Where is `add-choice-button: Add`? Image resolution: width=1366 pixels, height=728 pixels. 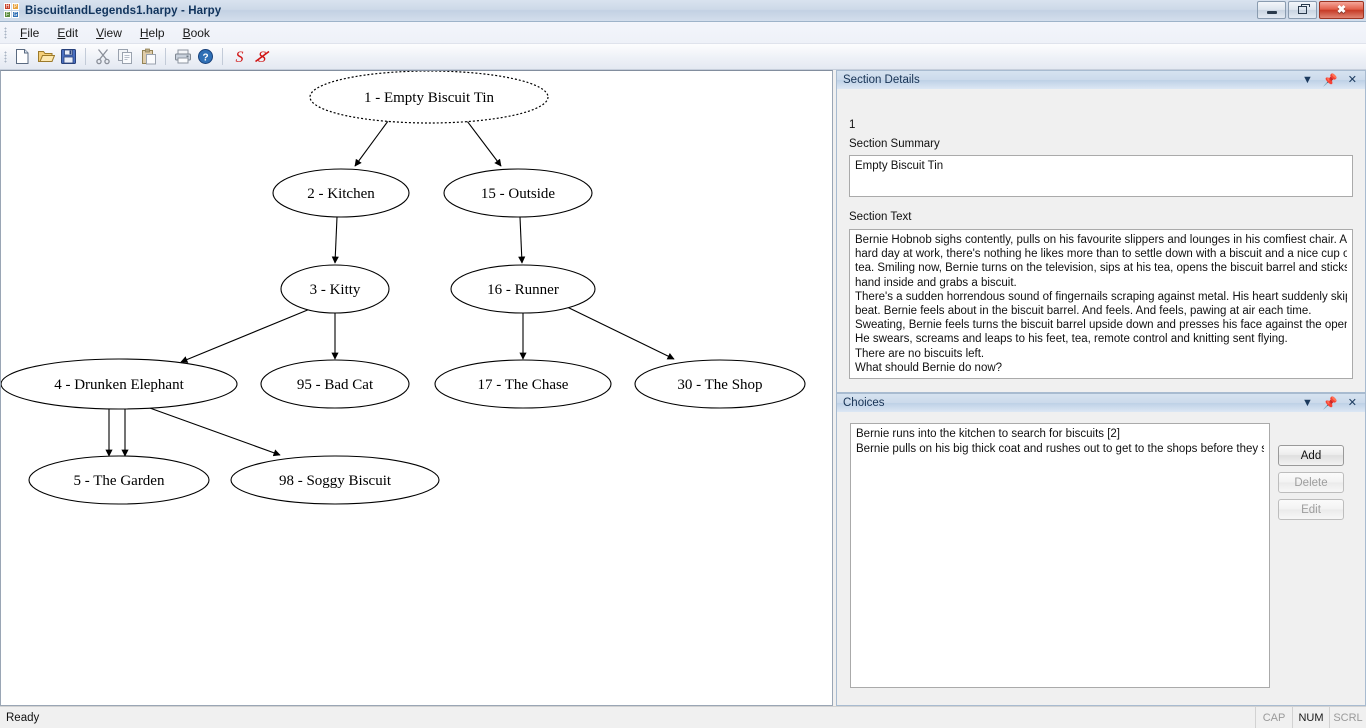 add-choice-button: Add is located at coordinates (1311, 455).